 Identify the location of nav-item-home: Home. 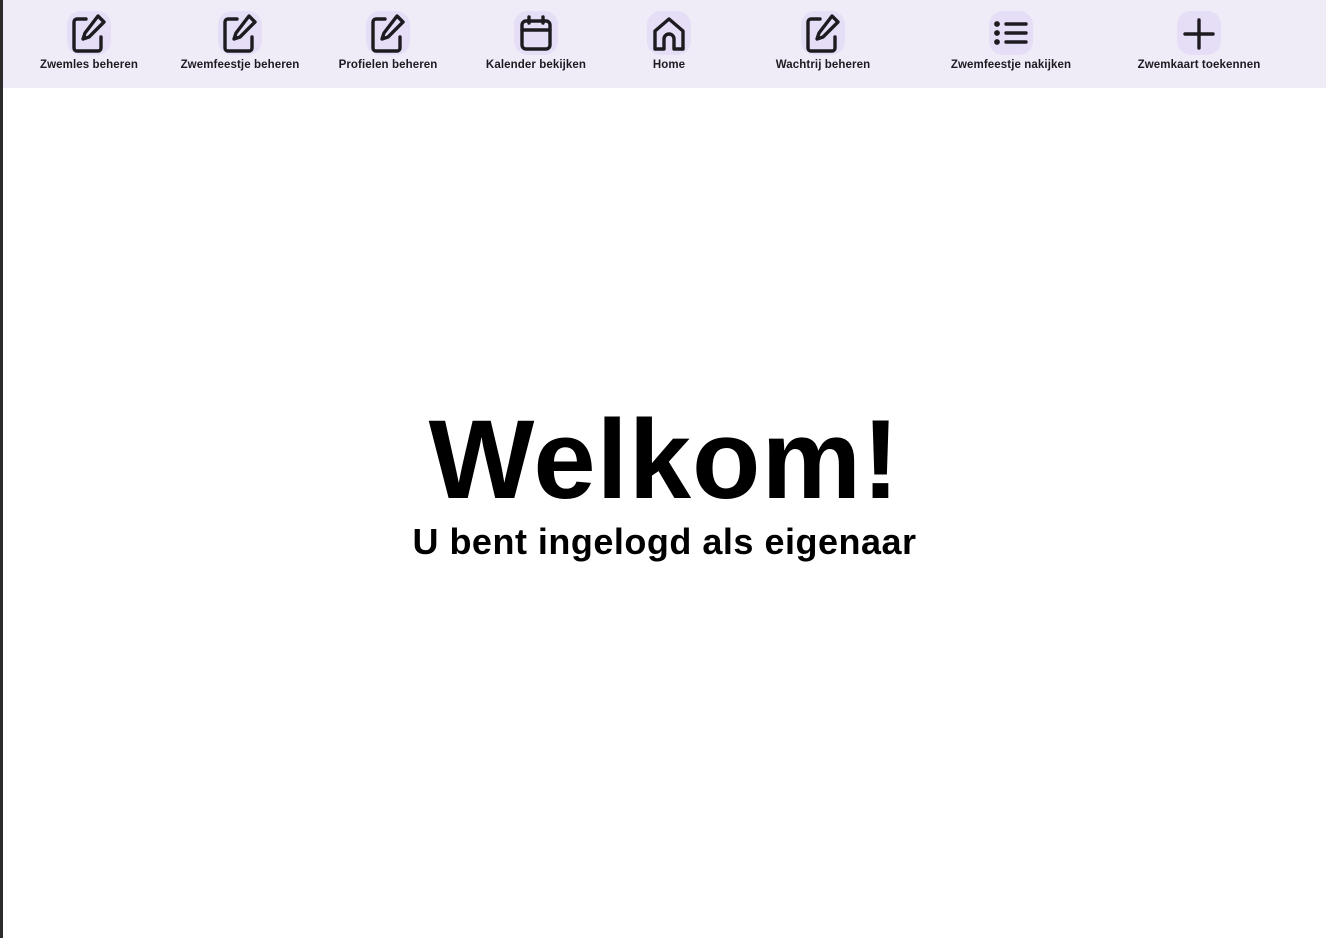
(669, 44).